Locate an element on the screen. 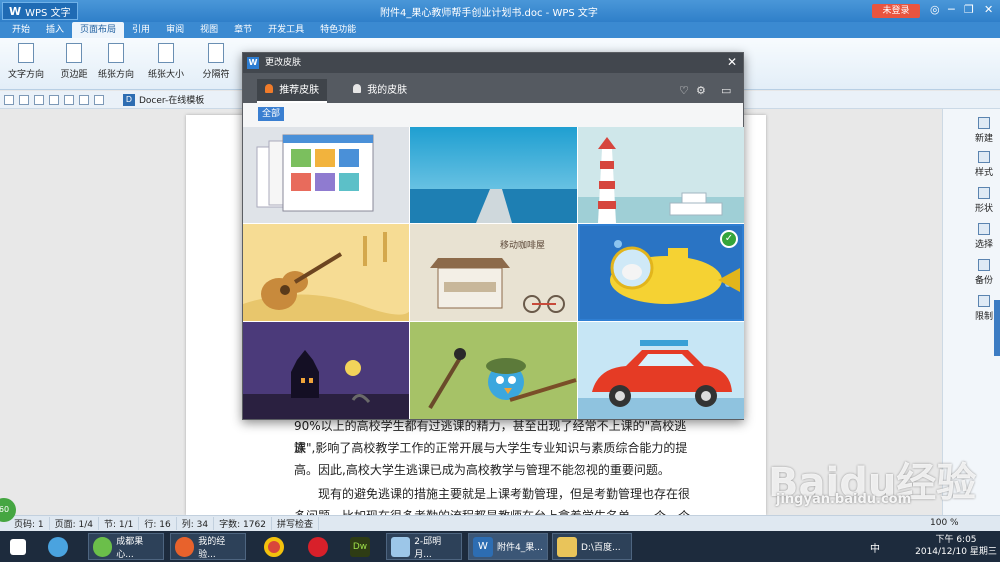 The width and height of the screenshot is (1000, 562). ribbon-button-label: 文字方向 is located at coordinates (25, 75).